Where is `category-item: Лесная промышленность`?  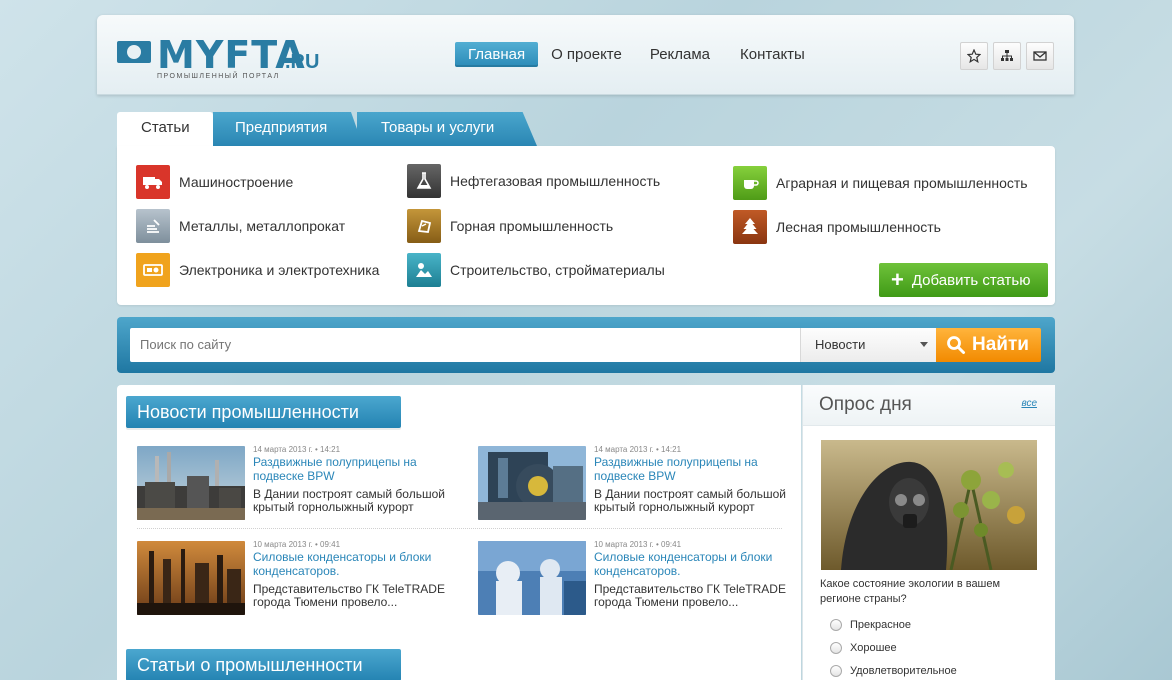
category-item: Лесная промышленность is located at coordinates (837, 227).